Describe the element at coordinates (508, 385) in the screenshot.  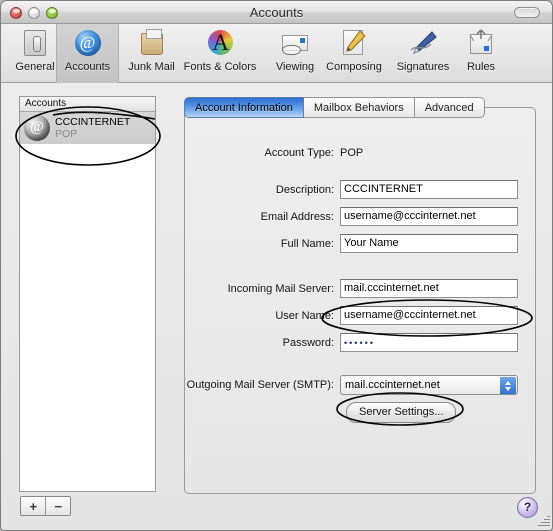
I see `chevron-updown-icon` at that location.